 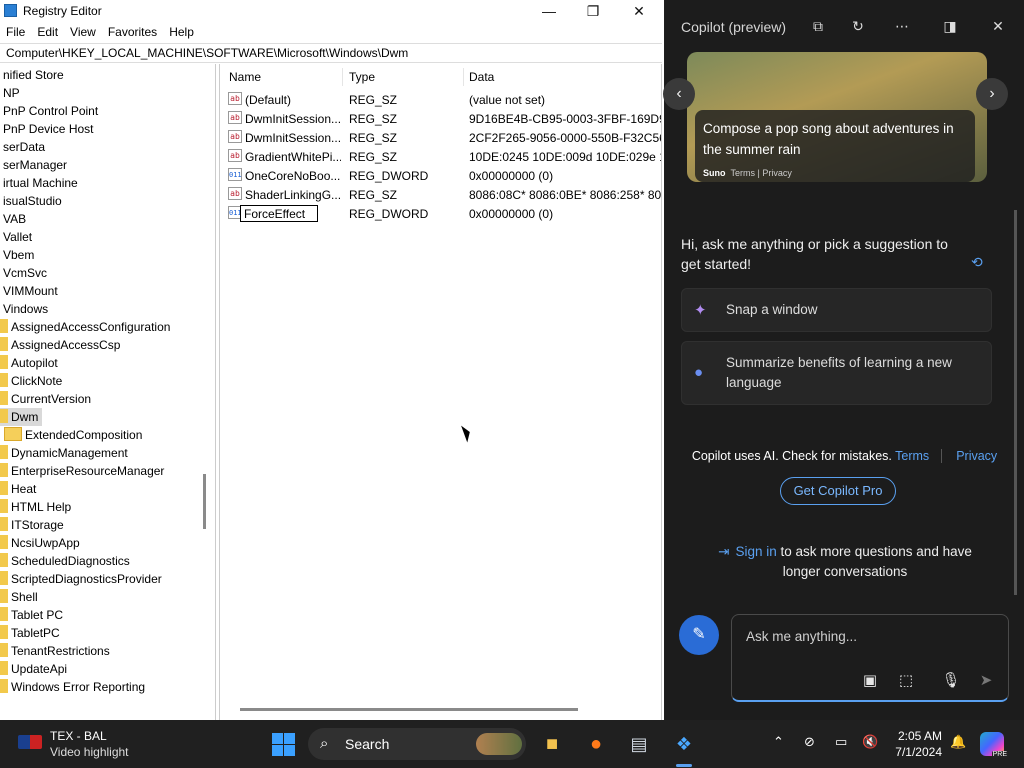 What do you see at coordinates (85, 327) in the screenshot?
I see `tree-node: AssignedAccessConfiguration` at bounding box center [85, 327].